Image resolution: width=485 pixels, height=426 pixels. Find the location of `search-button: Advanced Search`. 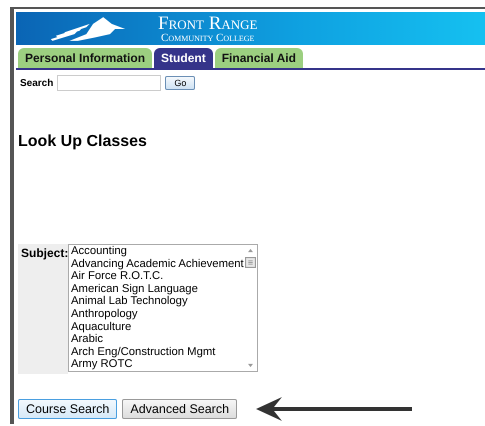

search-button: Advanced Search is located at coordinates (180, 409).